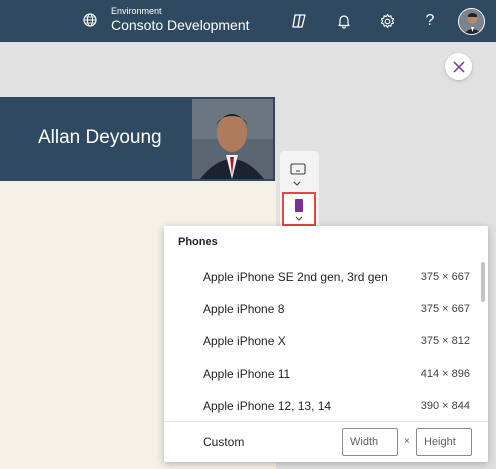 Image resolution: width=496 pixels, height=469 pixels. I want to click on phone-option-name: Apple iPhone 8, so click(244, 309).